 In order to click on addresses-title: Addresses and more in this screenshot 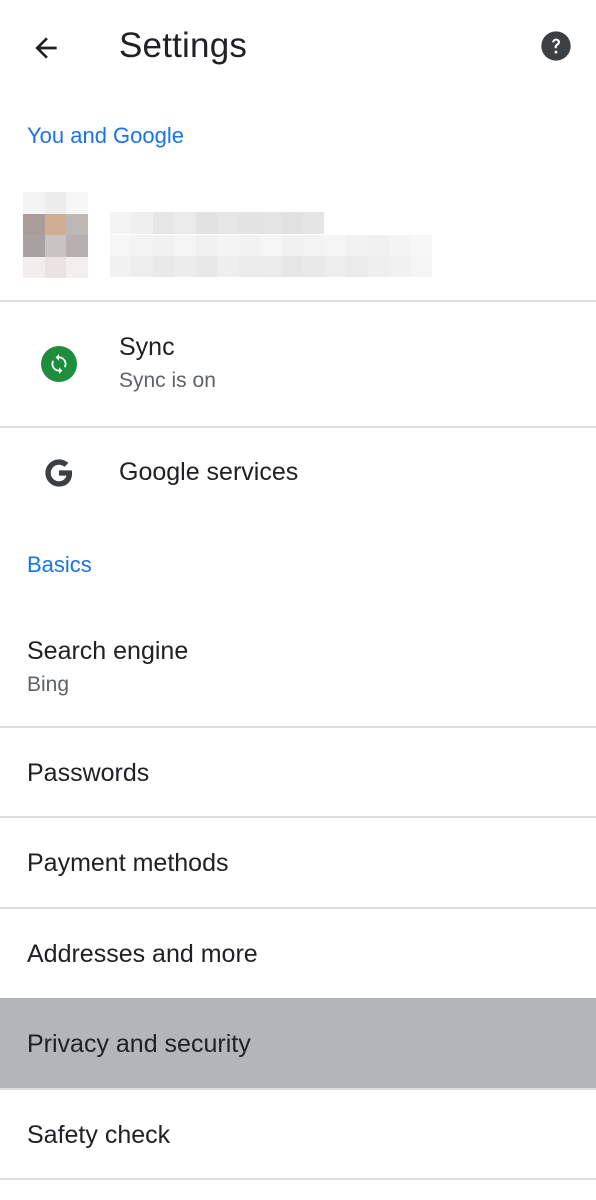, I will do `click(142, 954)`.